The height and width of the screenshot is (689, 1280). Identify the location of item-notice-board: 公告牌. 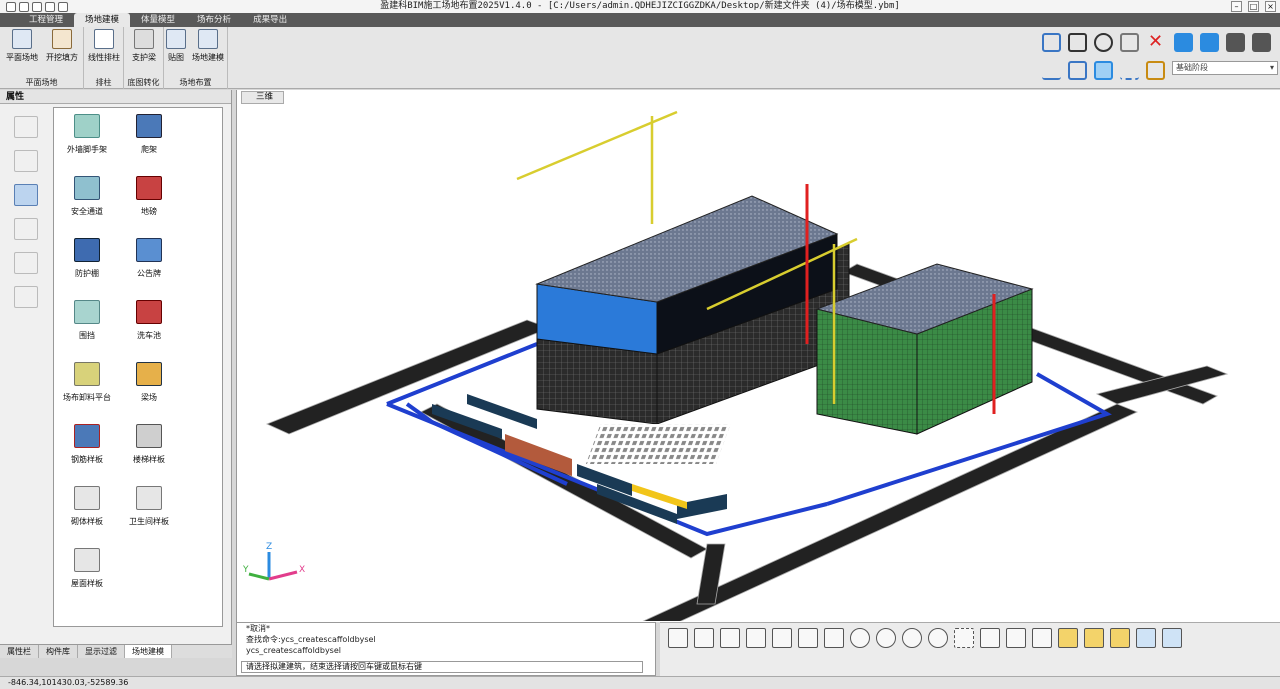
(149, 258).